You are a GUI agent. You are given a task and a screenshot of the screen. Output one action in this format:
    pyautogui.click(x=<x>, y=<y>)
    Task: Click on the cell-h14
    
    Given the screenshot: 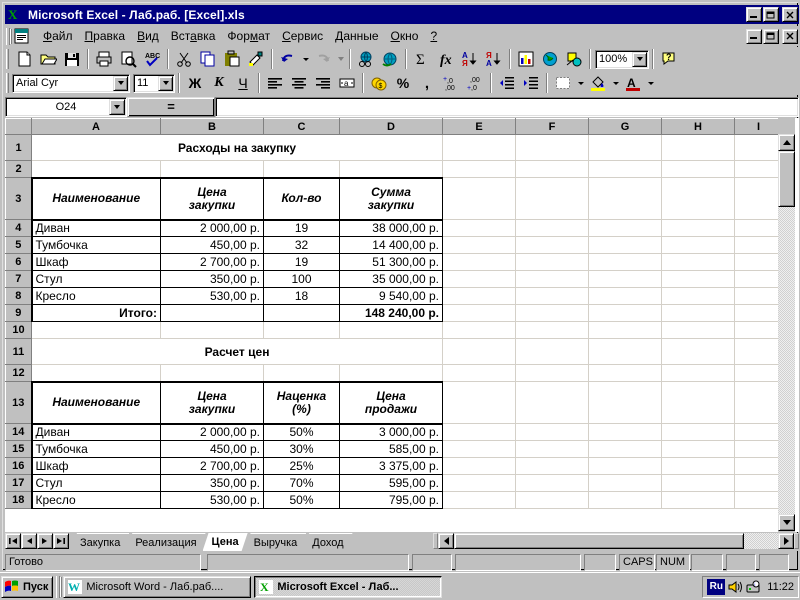 What is the action you would take?
    pyautogui.click(x=698, y=432)
    